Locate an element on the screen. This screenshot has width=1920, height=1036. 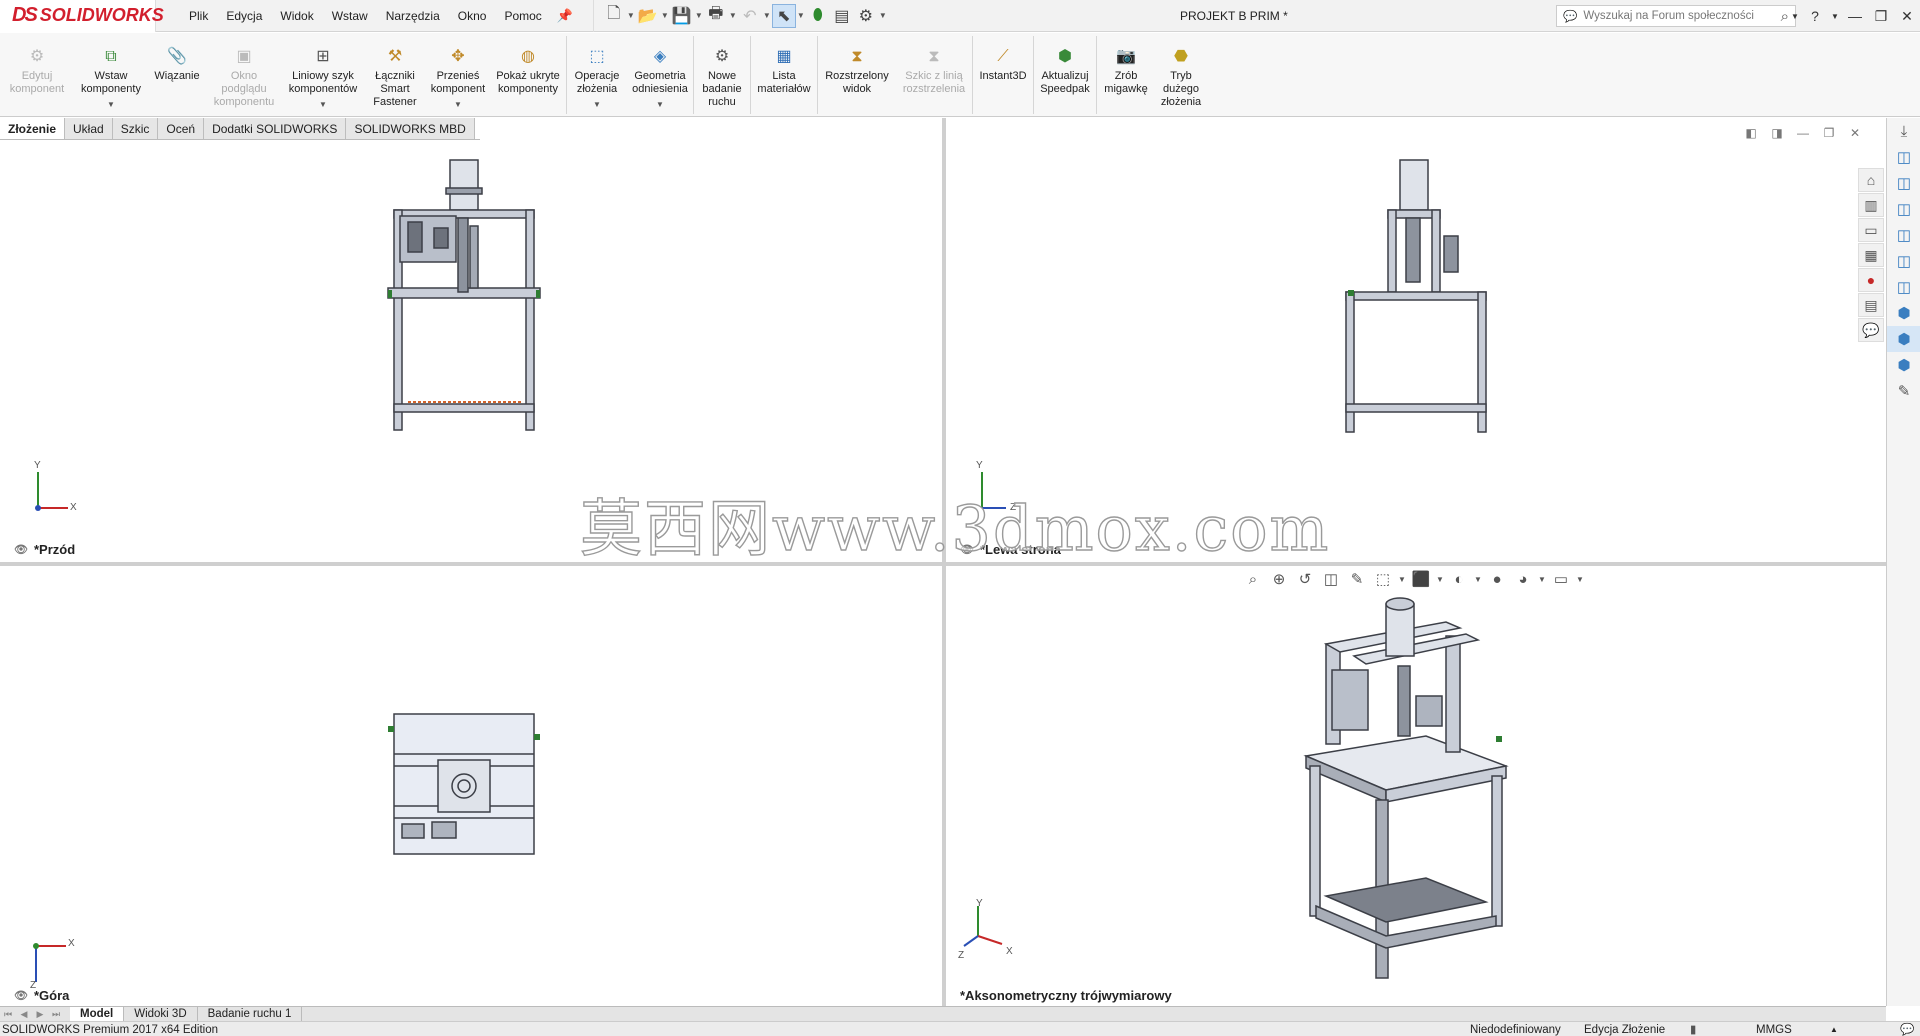
pin-taskpane-icon: ⤓ is located at coordinates (1903, 131).